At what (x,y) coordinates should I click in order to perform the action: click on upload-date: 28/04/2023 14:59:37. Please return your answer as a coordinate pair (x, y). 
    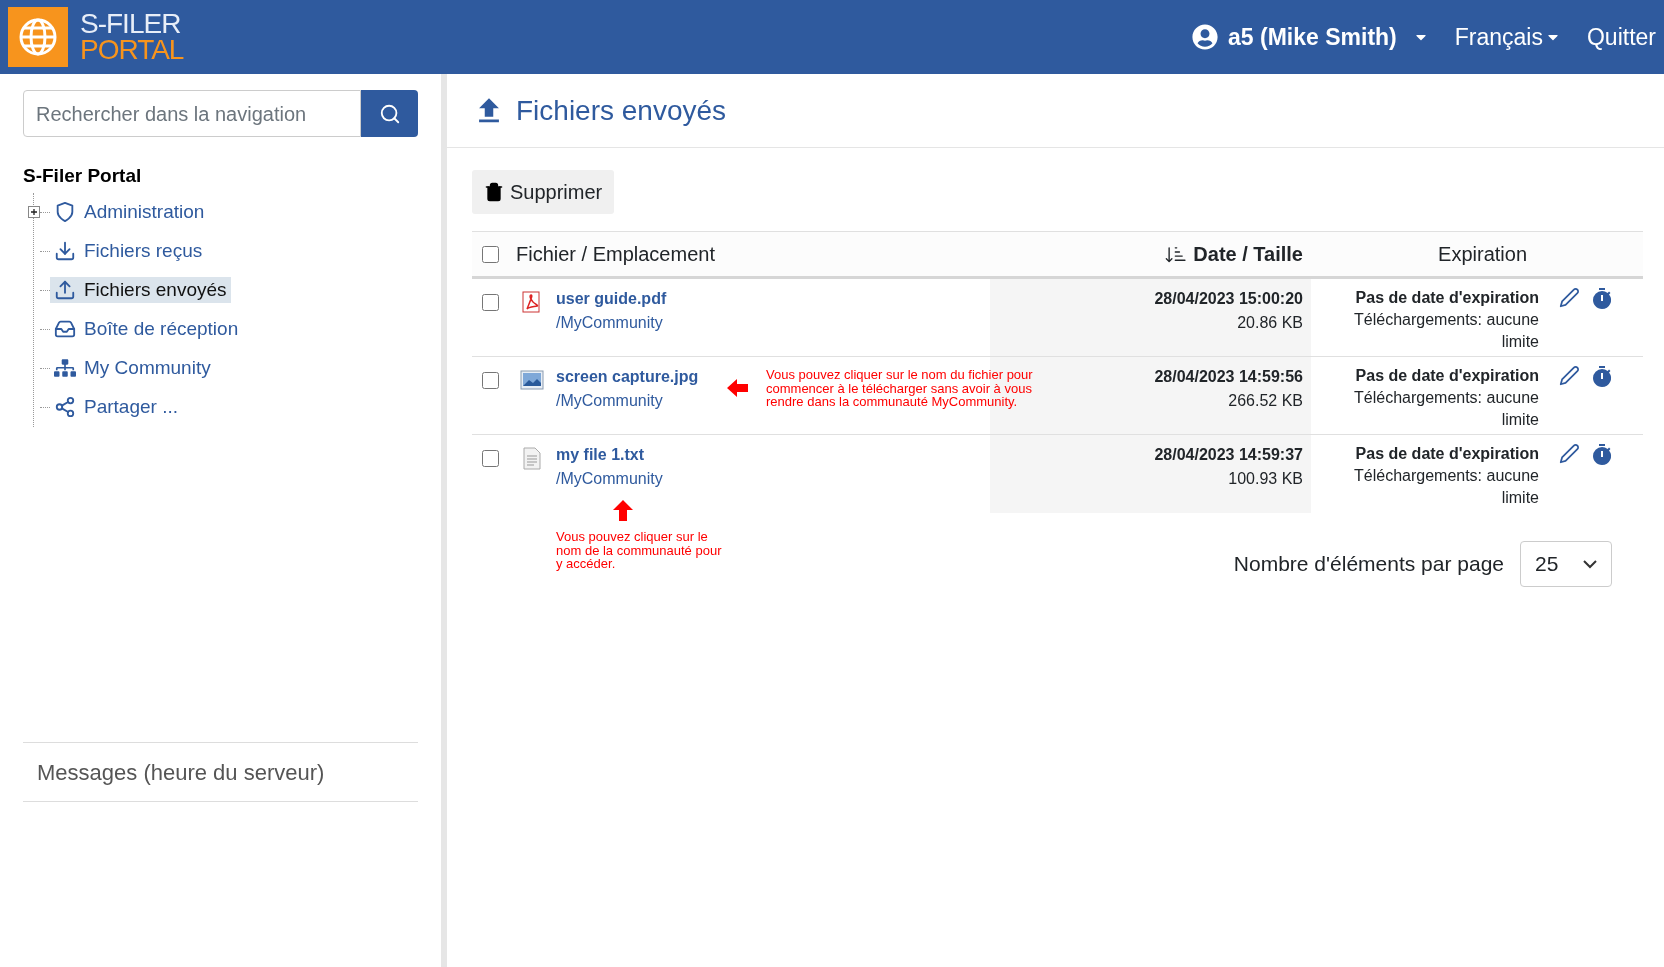
    Looking at the image, I should click on (1228, 455).